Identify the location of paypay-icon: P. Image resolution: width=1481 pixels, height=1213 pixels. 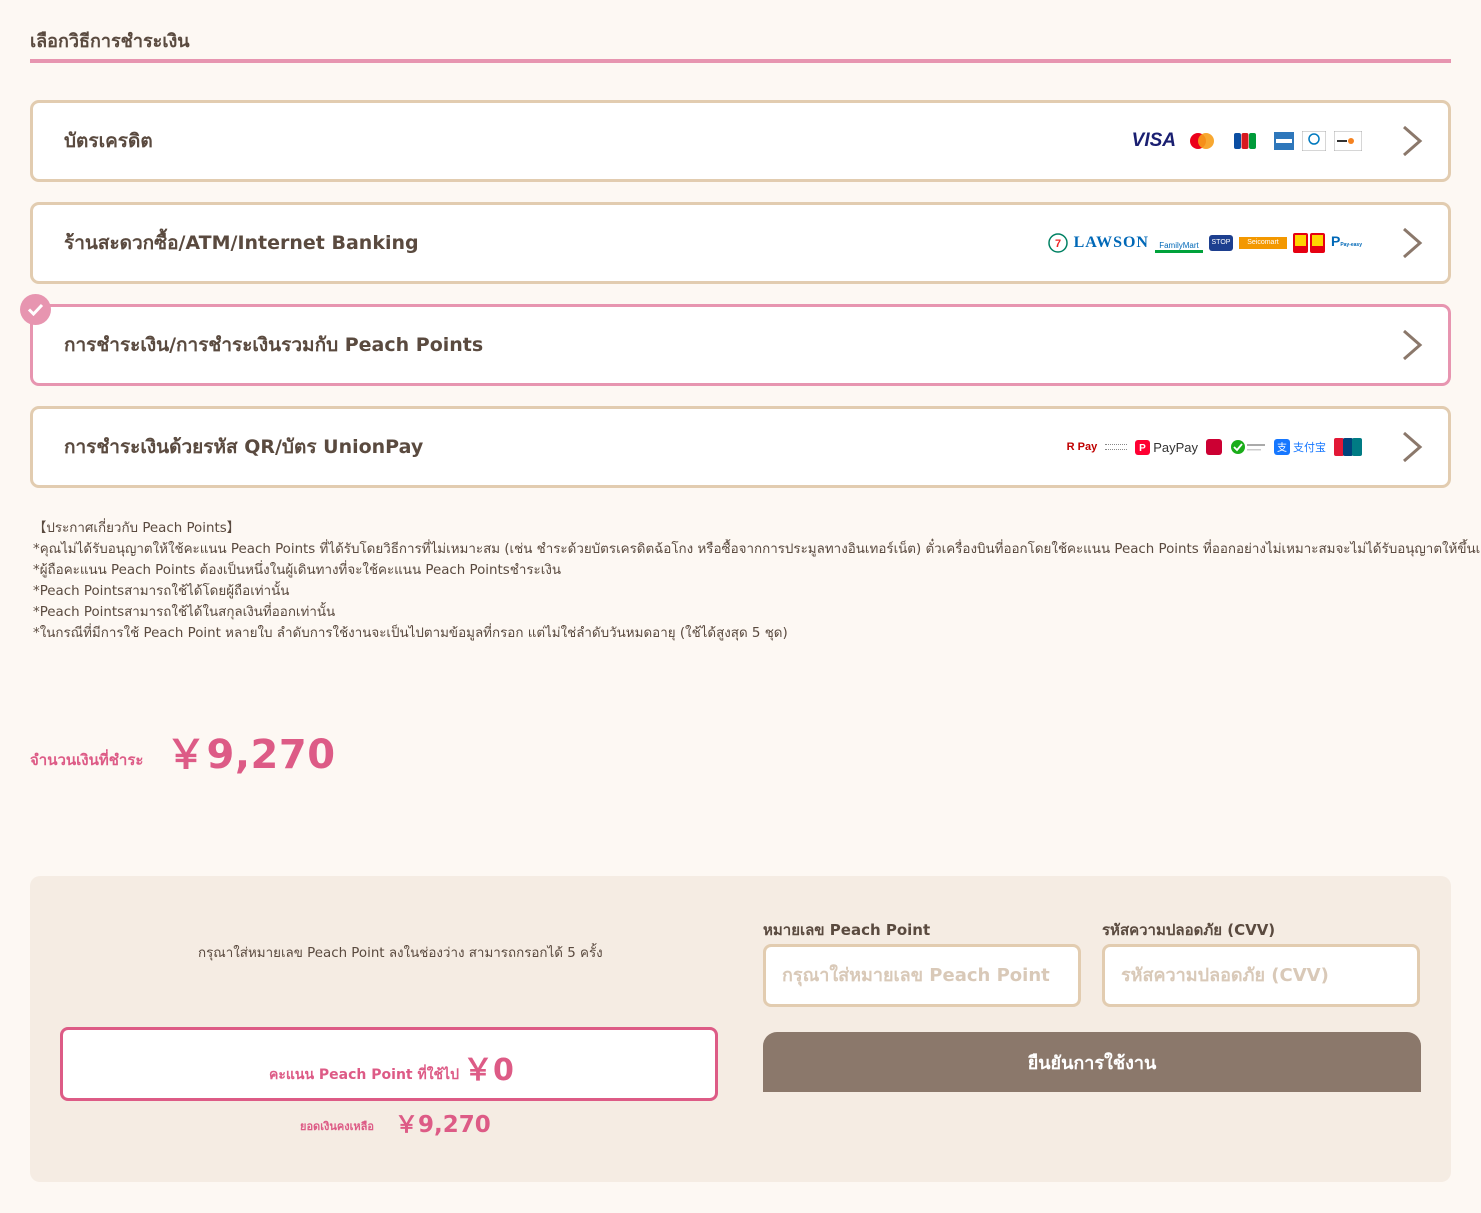
(1143, 447).